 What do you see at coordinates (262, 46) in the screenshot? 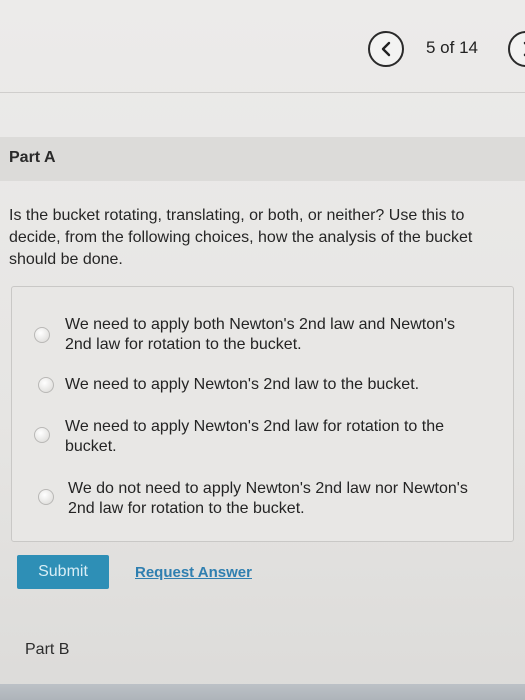
I see `question-navigation: 5 of 14` at bounding box center [262, 46].